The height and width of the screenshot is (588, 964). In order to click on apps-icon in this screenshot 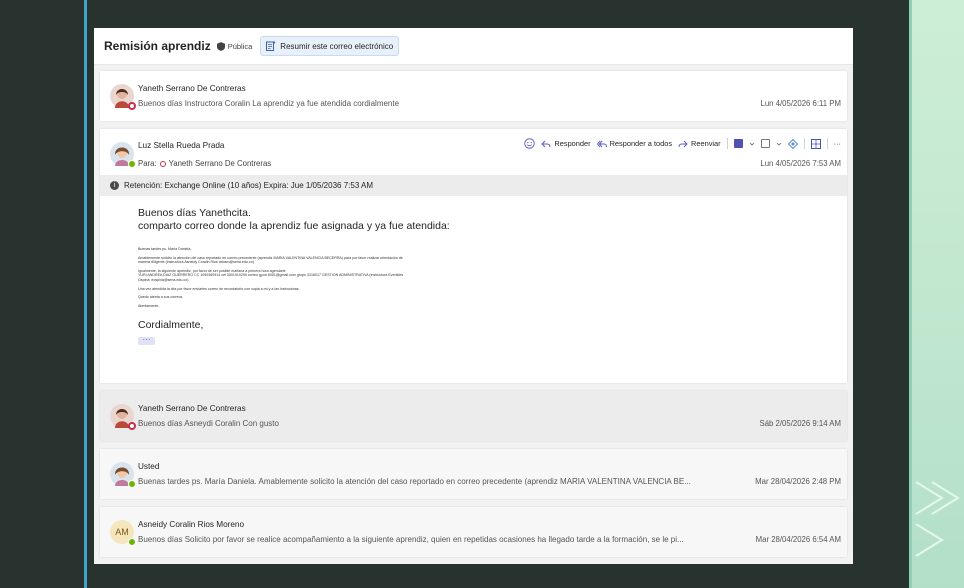, I will do `click(815, 143)`.